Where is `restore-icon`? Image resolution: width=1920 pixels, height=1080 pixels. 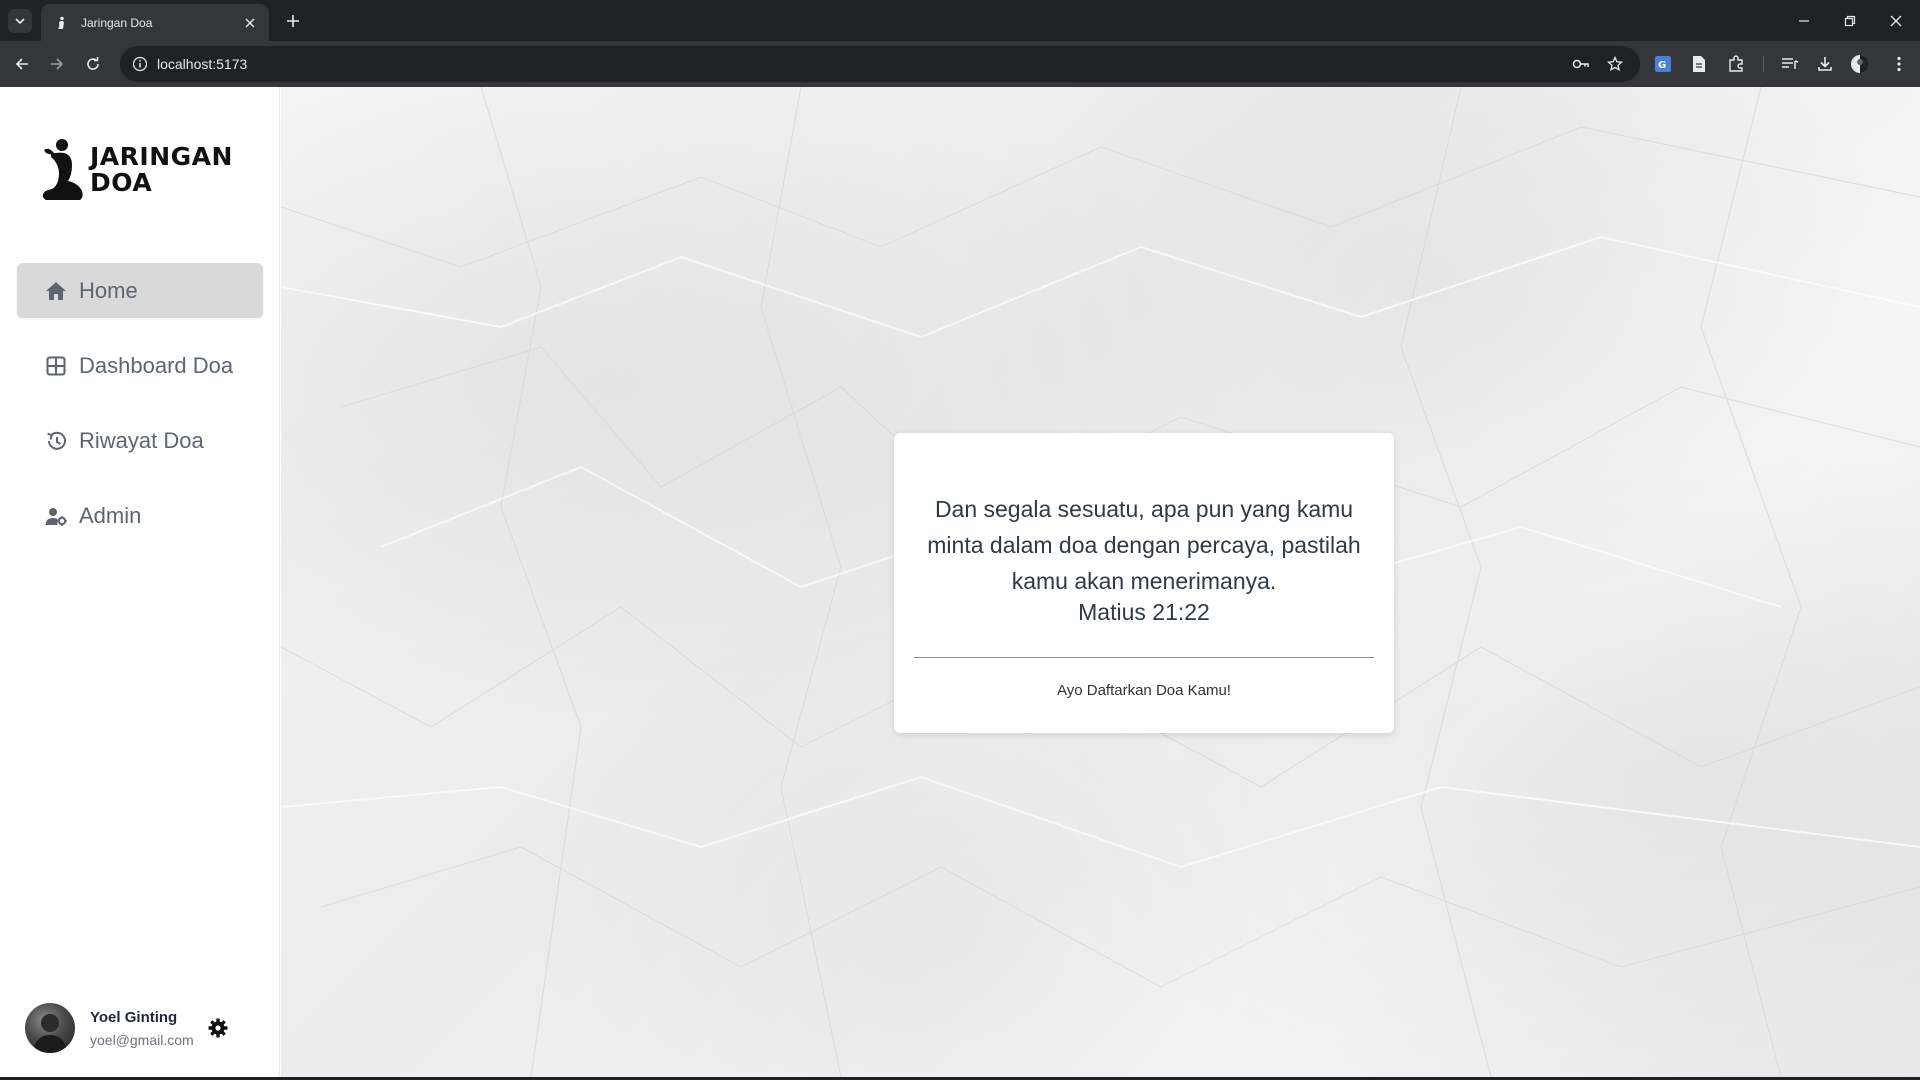
restore-icon is located at coordinates (1850, 20).